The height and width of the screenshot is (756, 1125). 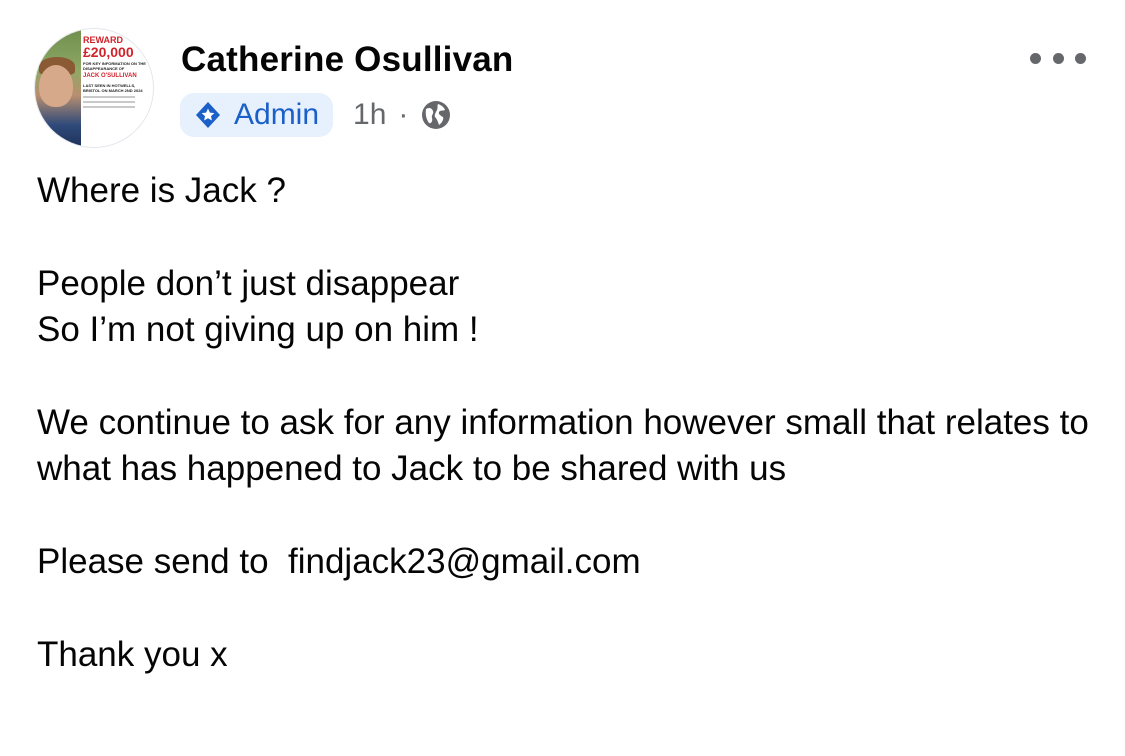 What do you see at coordinates (161, 190) in the screenshot?
I see `post-text-line: Where is Jack ?` at bounding box center [161, 190].